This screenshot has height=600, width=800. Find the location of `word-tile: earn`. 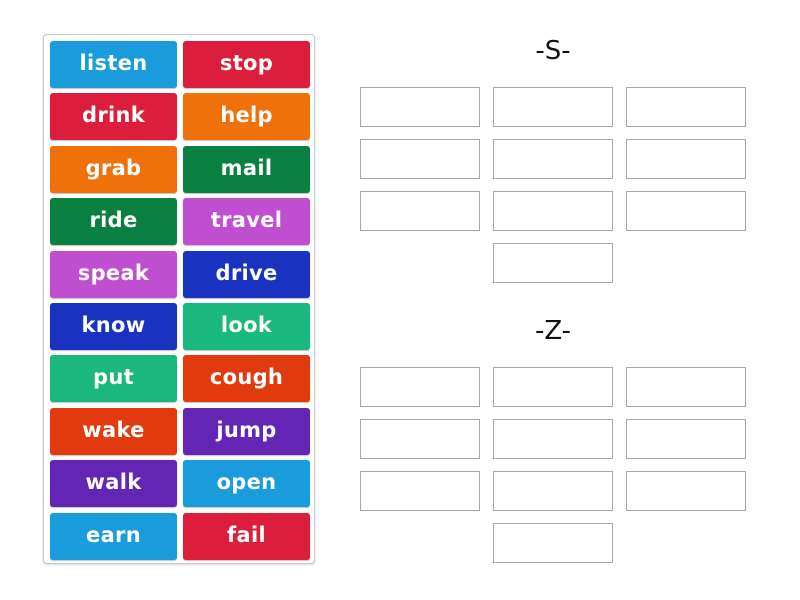

word-tile: earn is located at coordinates (113, 536).